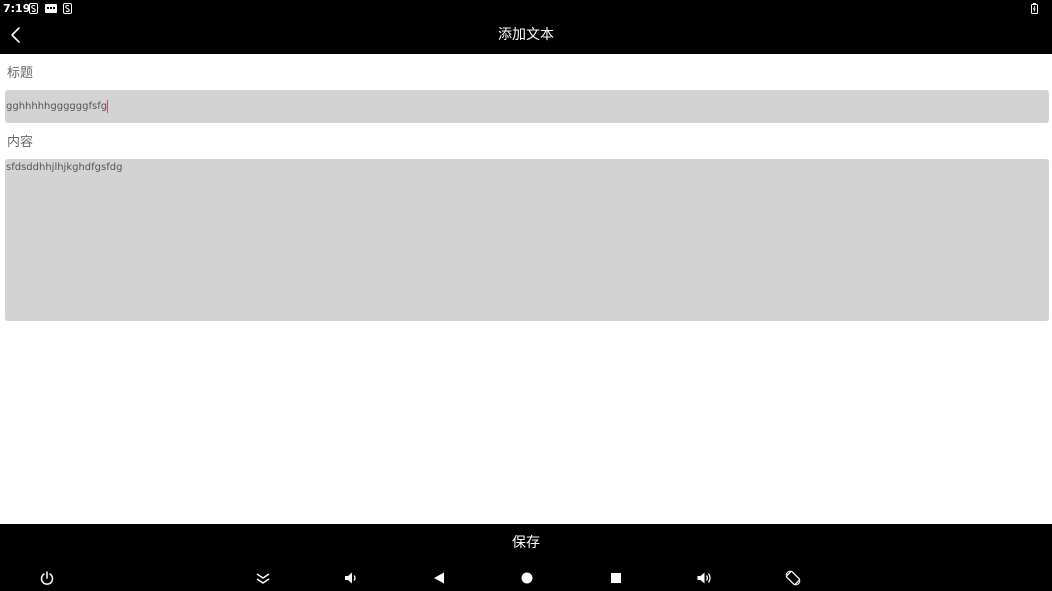  I want to click on back-button, so click(16, 35).